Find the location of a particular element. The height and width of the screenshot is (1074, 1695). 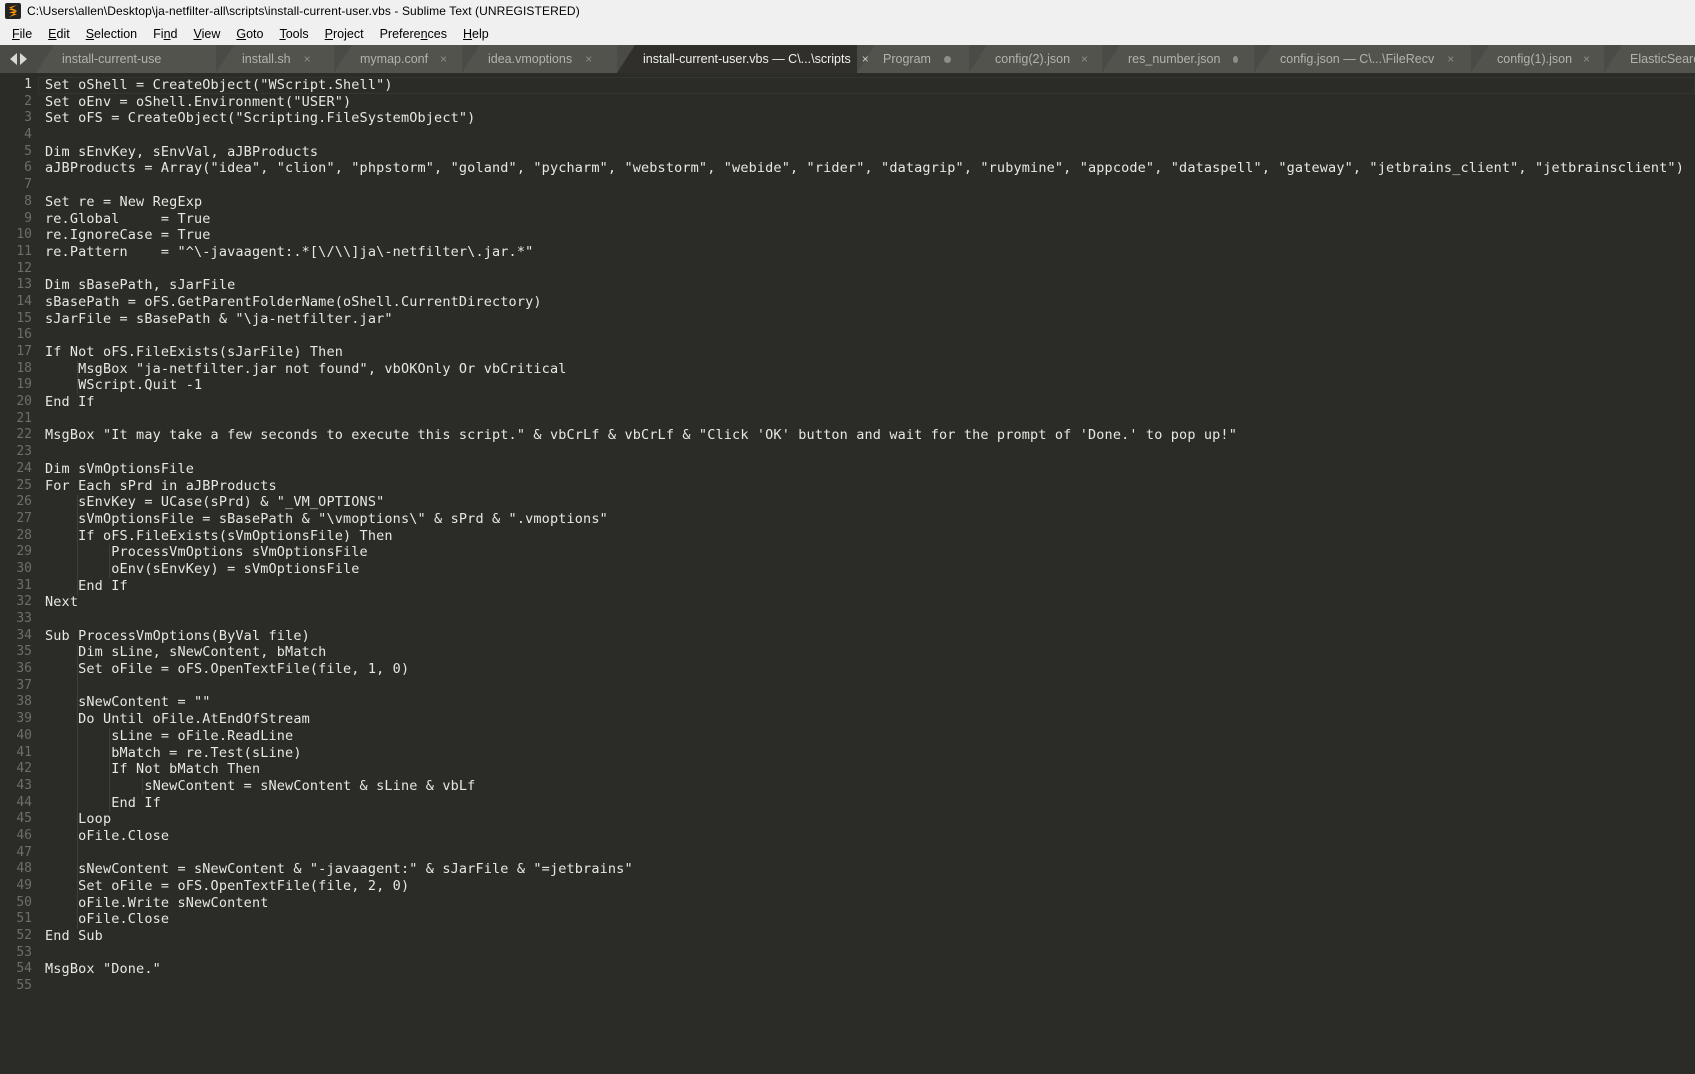

menu-item-edit: Edit is located at coordinates (59, 34).